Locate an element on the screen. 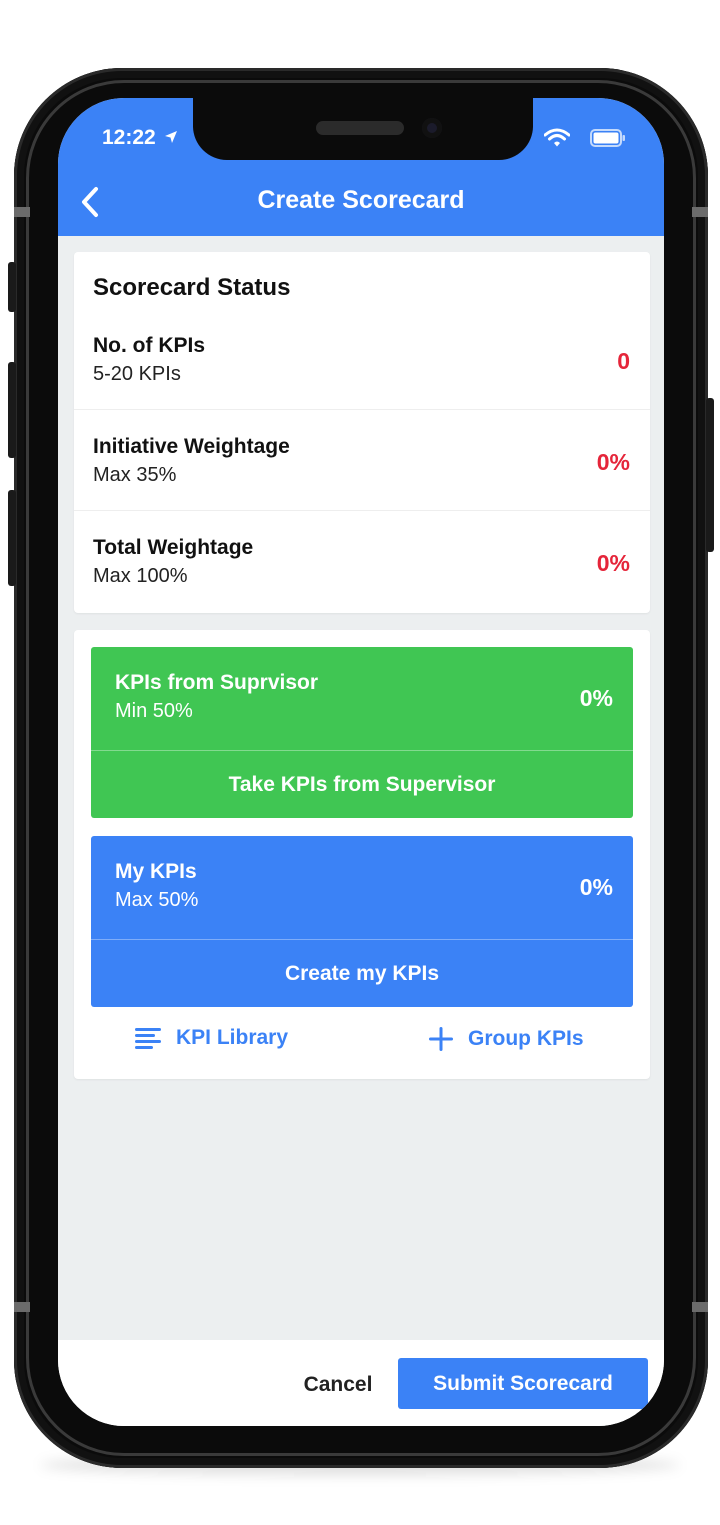  page-title: Create Scorecard is located at coordinates (361, 200).